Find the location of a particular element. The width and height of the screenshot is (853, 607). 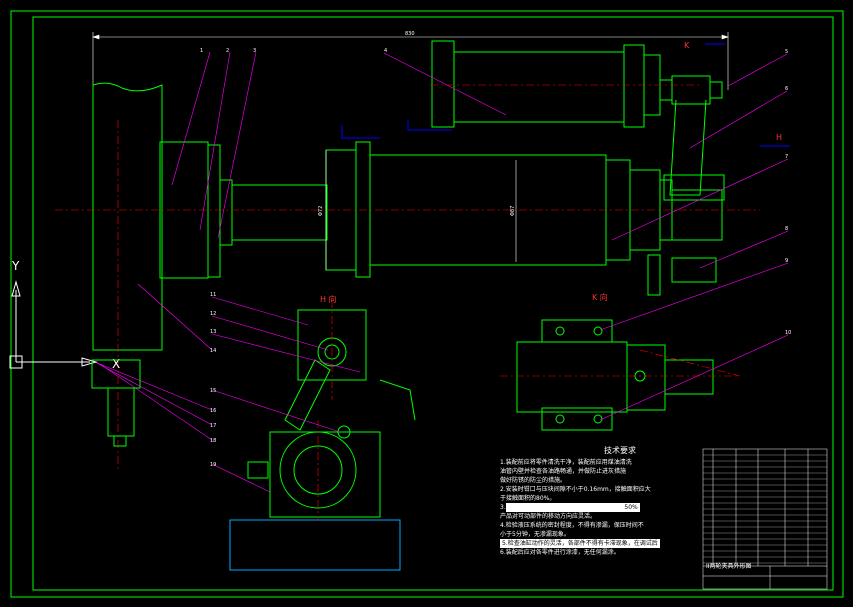

part-label: 6 is located at coordinates (786, 89).